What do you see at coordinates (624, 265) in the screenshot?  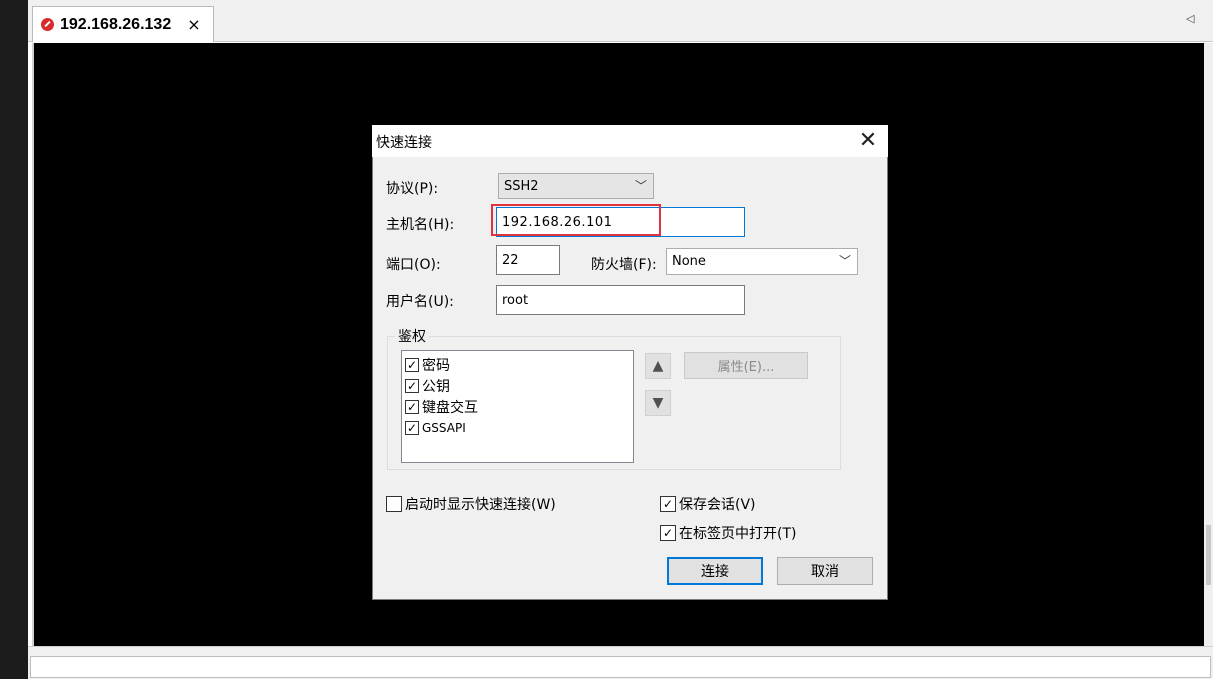 I see `firewall-label: 防火墙(F):` at bounding box center [624, 265].